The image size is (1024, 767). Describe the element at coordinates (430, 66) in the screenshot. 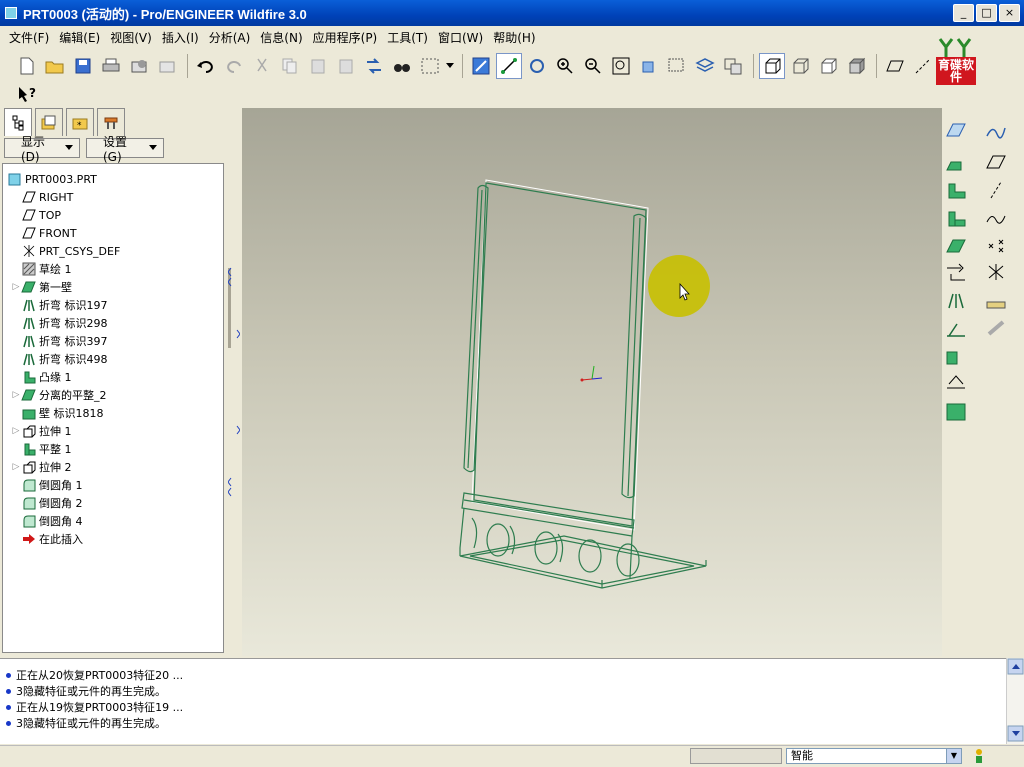

I see `select-box-icon` at that location.